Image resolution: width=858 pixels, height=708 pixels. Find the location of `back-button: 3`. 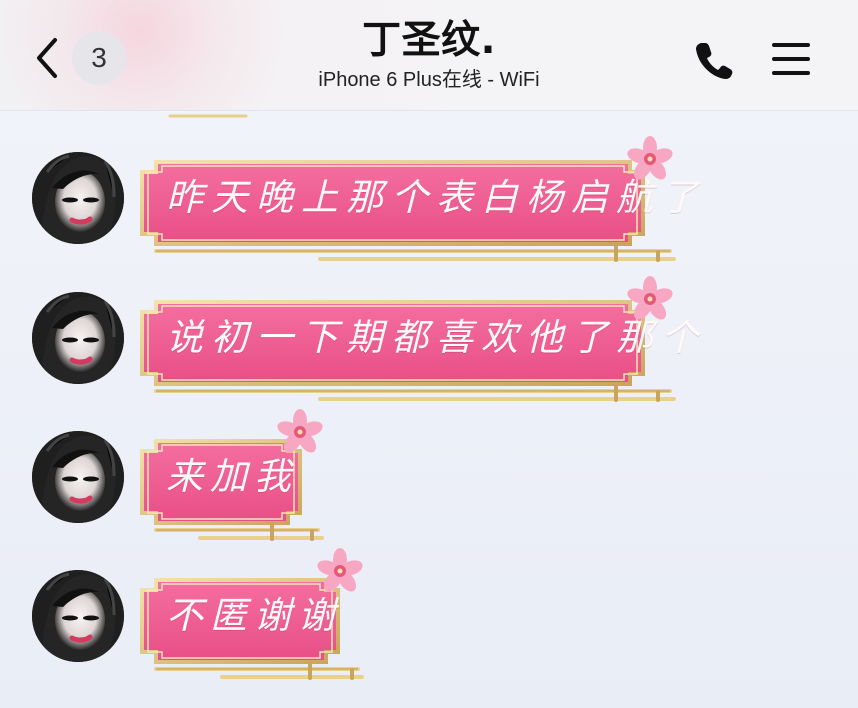

back-button: 3 is located at coordinates (80, 58).